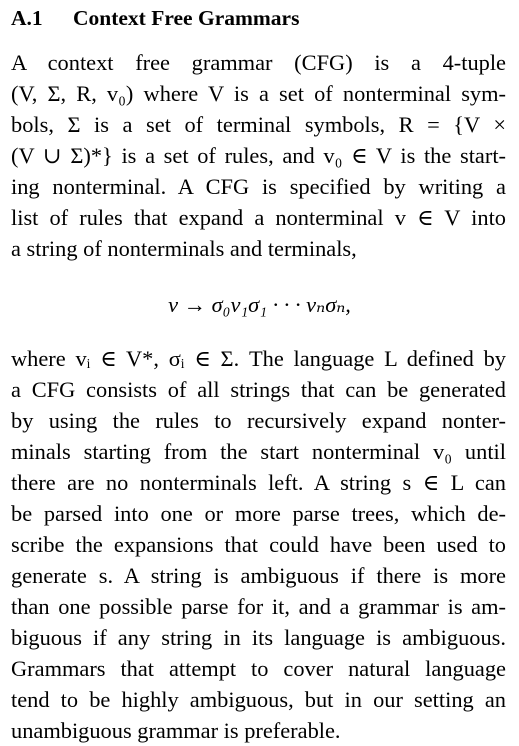  I want to click on equation-text: v → σ₀v₁σ₁ · · · vₙσₙ,, so click(259, 304).